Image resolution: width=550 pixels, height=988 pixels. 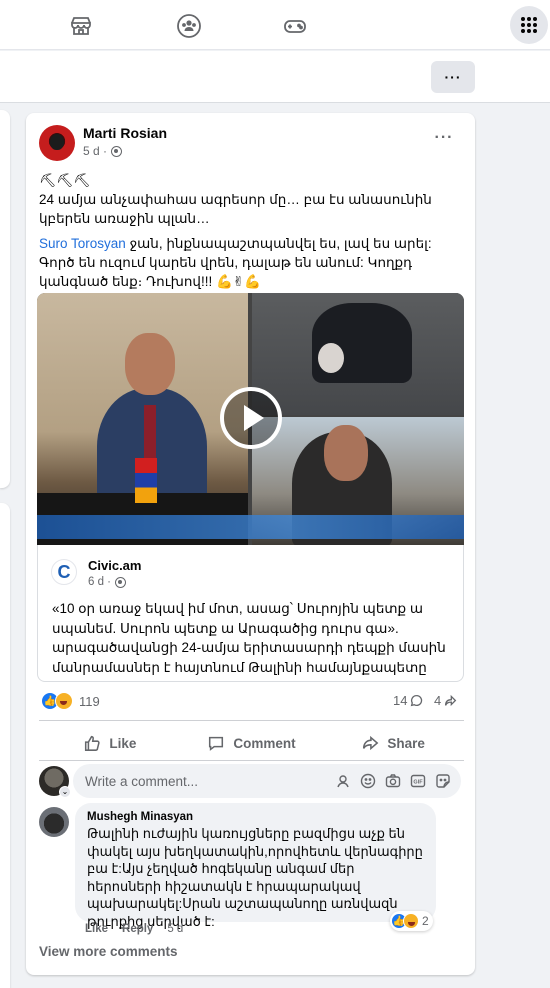 I want to click on author-avatar, so click(x=57, y=143).